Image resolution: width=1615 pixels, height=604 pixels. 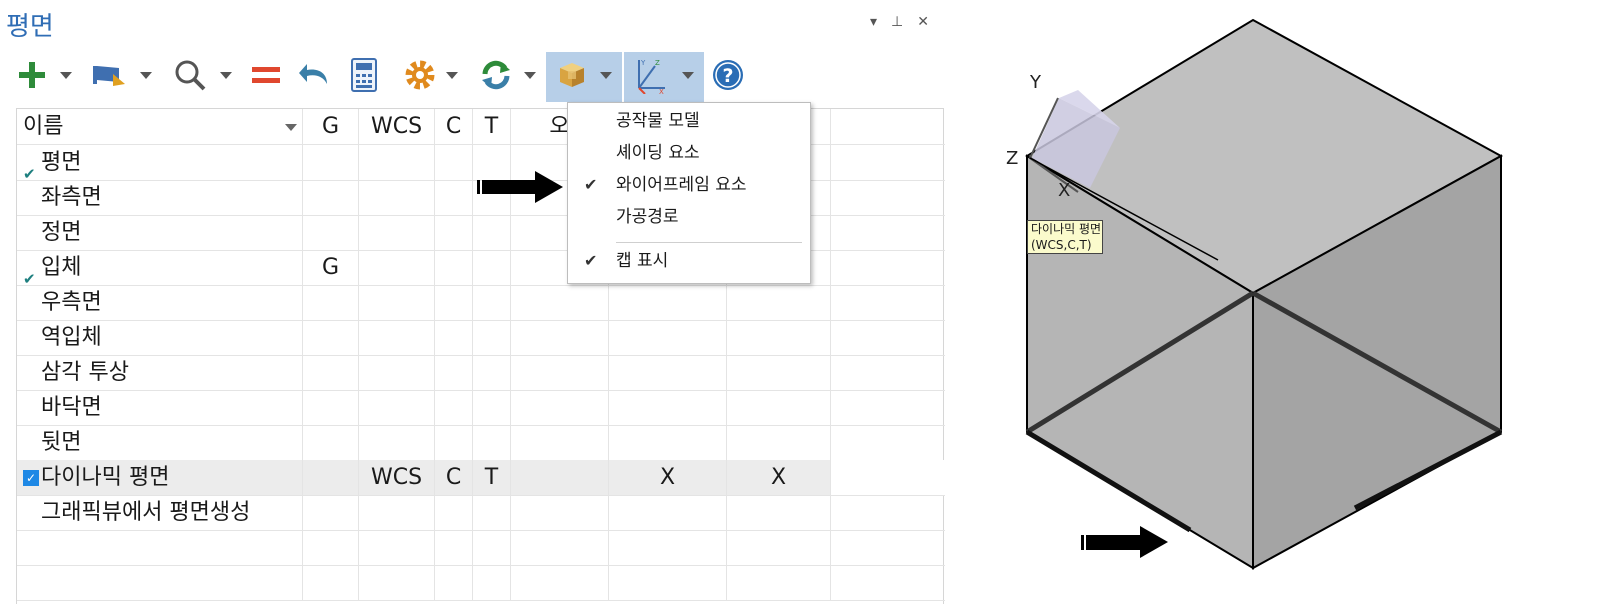 I want to click on calculator-button, so click(x=364, y=77).